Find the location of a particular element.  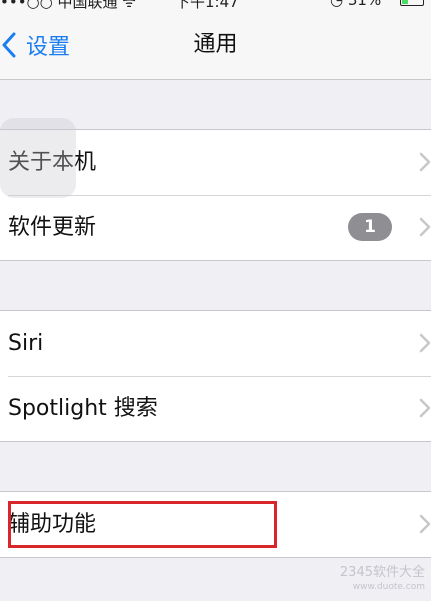

navigation-bar: 设置 通用 is located at coordinates (215, 45).